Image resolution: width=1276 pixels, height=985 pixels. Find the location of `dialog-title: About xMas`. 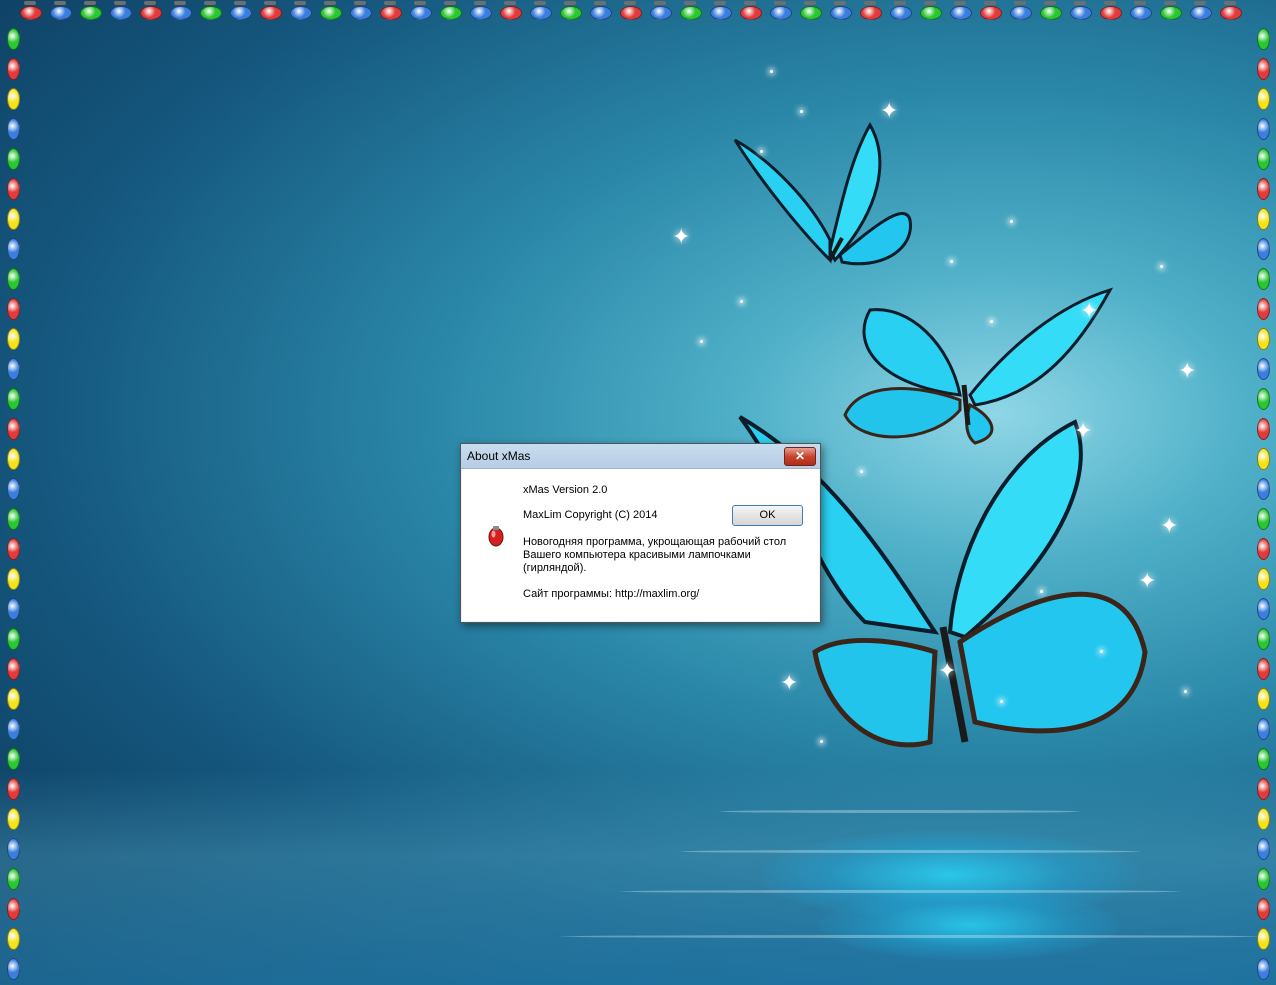

dialog-title: About xMas is located at coordinates (499, 456).